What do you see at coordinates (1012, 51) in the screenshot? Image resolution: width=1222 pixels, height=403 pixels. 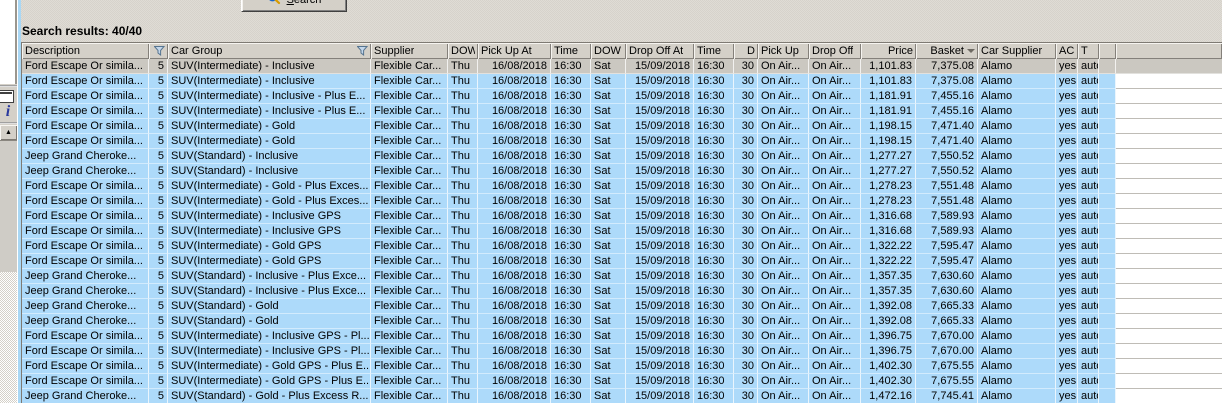 I see `col-header-label: Car Supplier` at bounding box center [1012, 51].